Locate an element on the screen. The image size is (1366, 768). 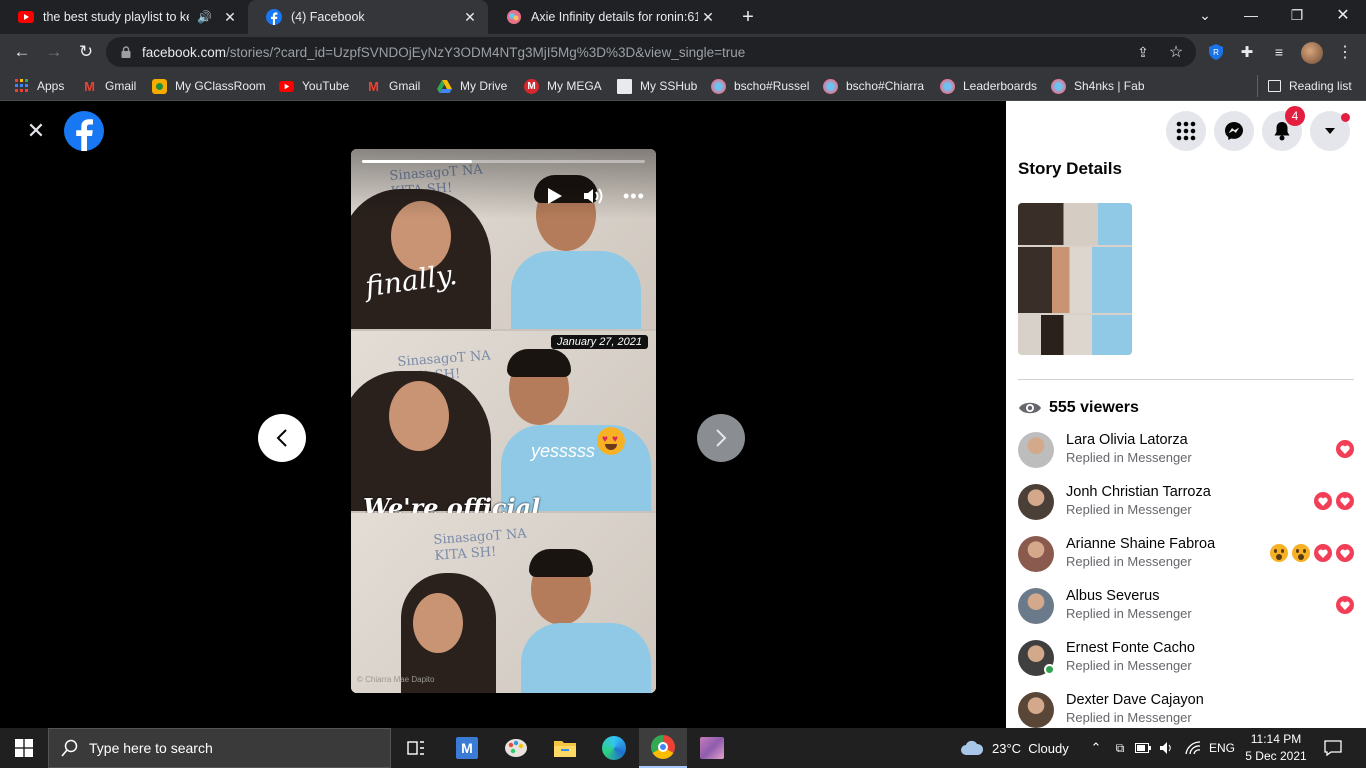
meet-app-icon: M is located at coordinates (467, 748).